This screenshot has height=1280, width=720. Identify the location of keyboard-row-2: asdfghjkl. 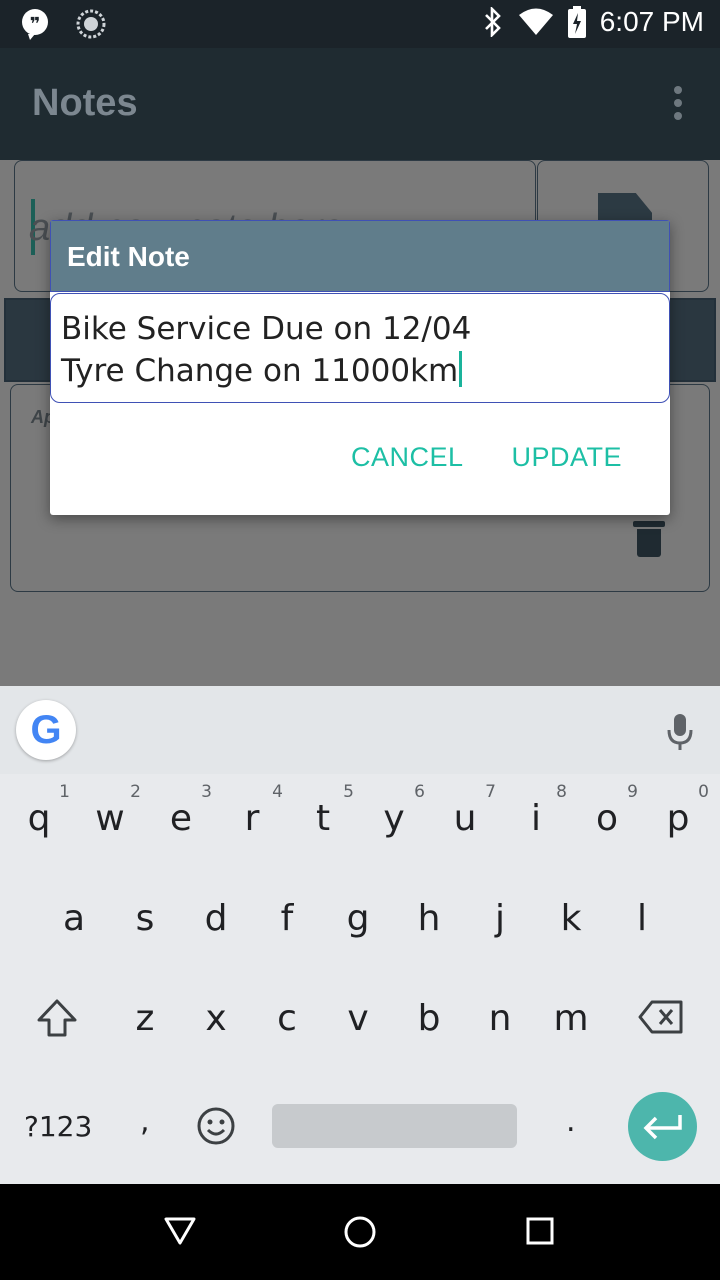
(360, 926).